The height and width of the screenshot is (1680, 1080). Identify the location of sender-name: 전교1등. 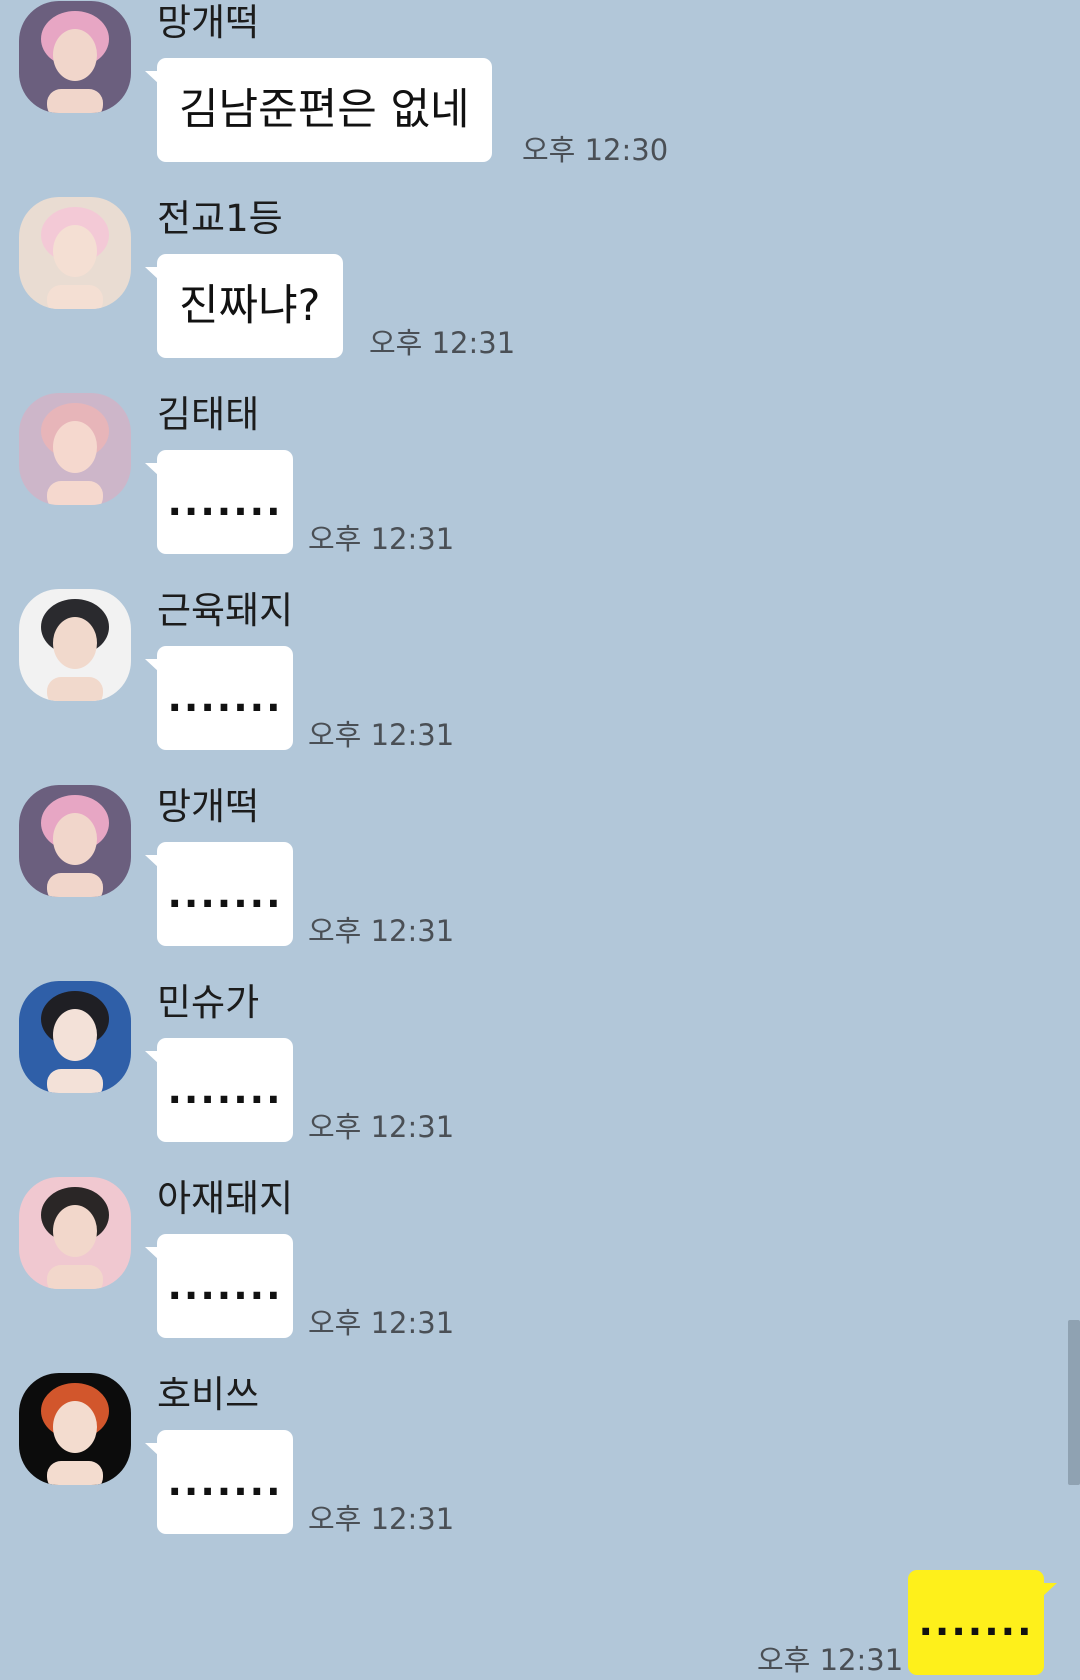
(220, 218).